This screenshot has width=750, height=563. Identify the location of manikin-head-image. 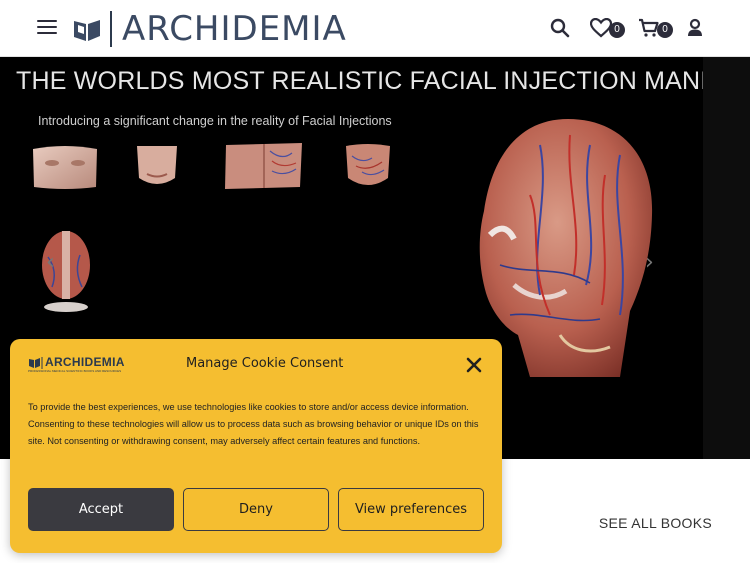
(566, 248).